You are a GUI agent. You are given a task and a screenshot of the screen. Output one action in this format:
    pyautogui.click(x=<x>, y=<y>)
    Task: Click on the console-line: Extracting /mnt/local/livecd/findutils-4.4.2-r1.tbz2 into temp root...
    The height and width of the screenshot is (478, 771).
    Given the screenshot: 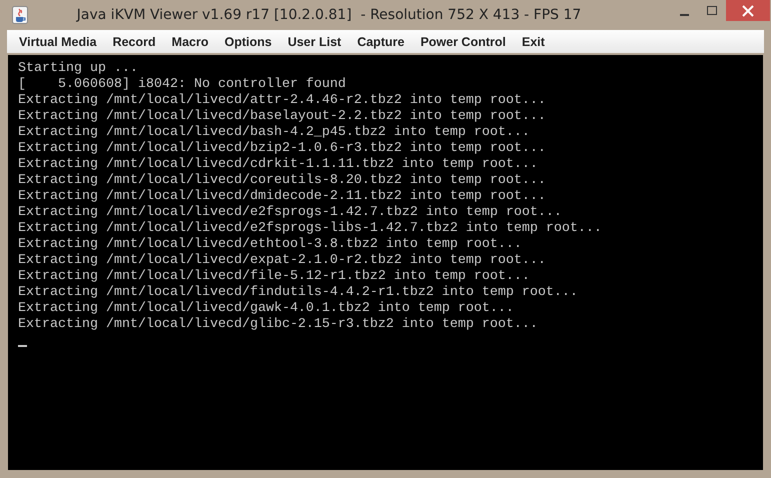 What is the action you would take?
    pyautogui.click(x=298, y=293)
    